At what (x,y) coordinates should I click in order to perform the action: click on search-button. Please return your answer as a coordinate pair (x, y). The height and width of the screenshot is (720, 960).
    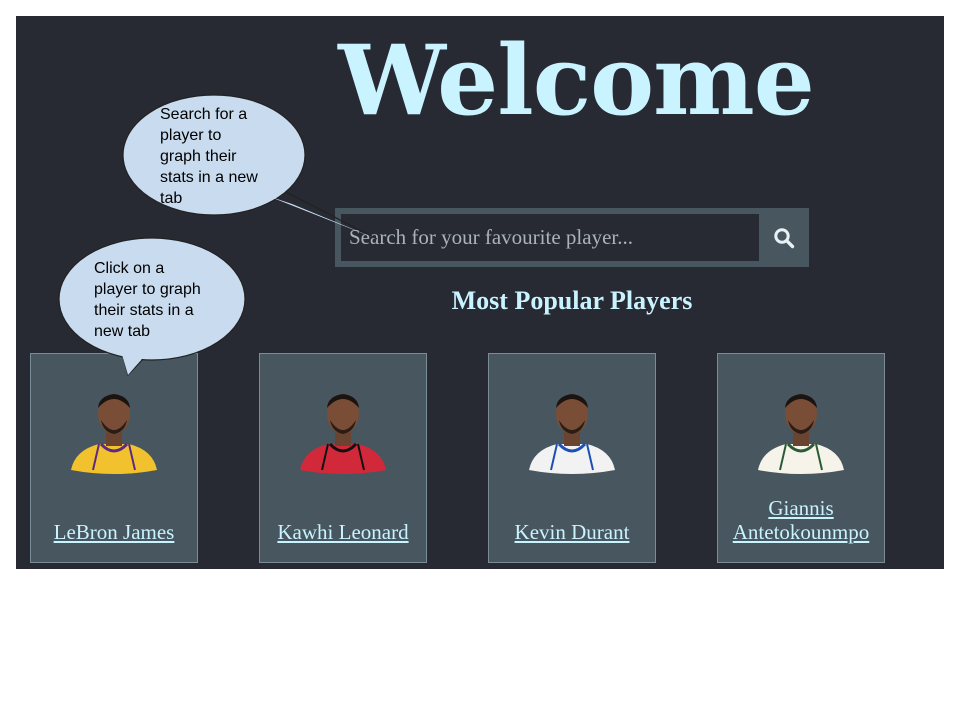
    Looking at the image, I should click on (784, 237).